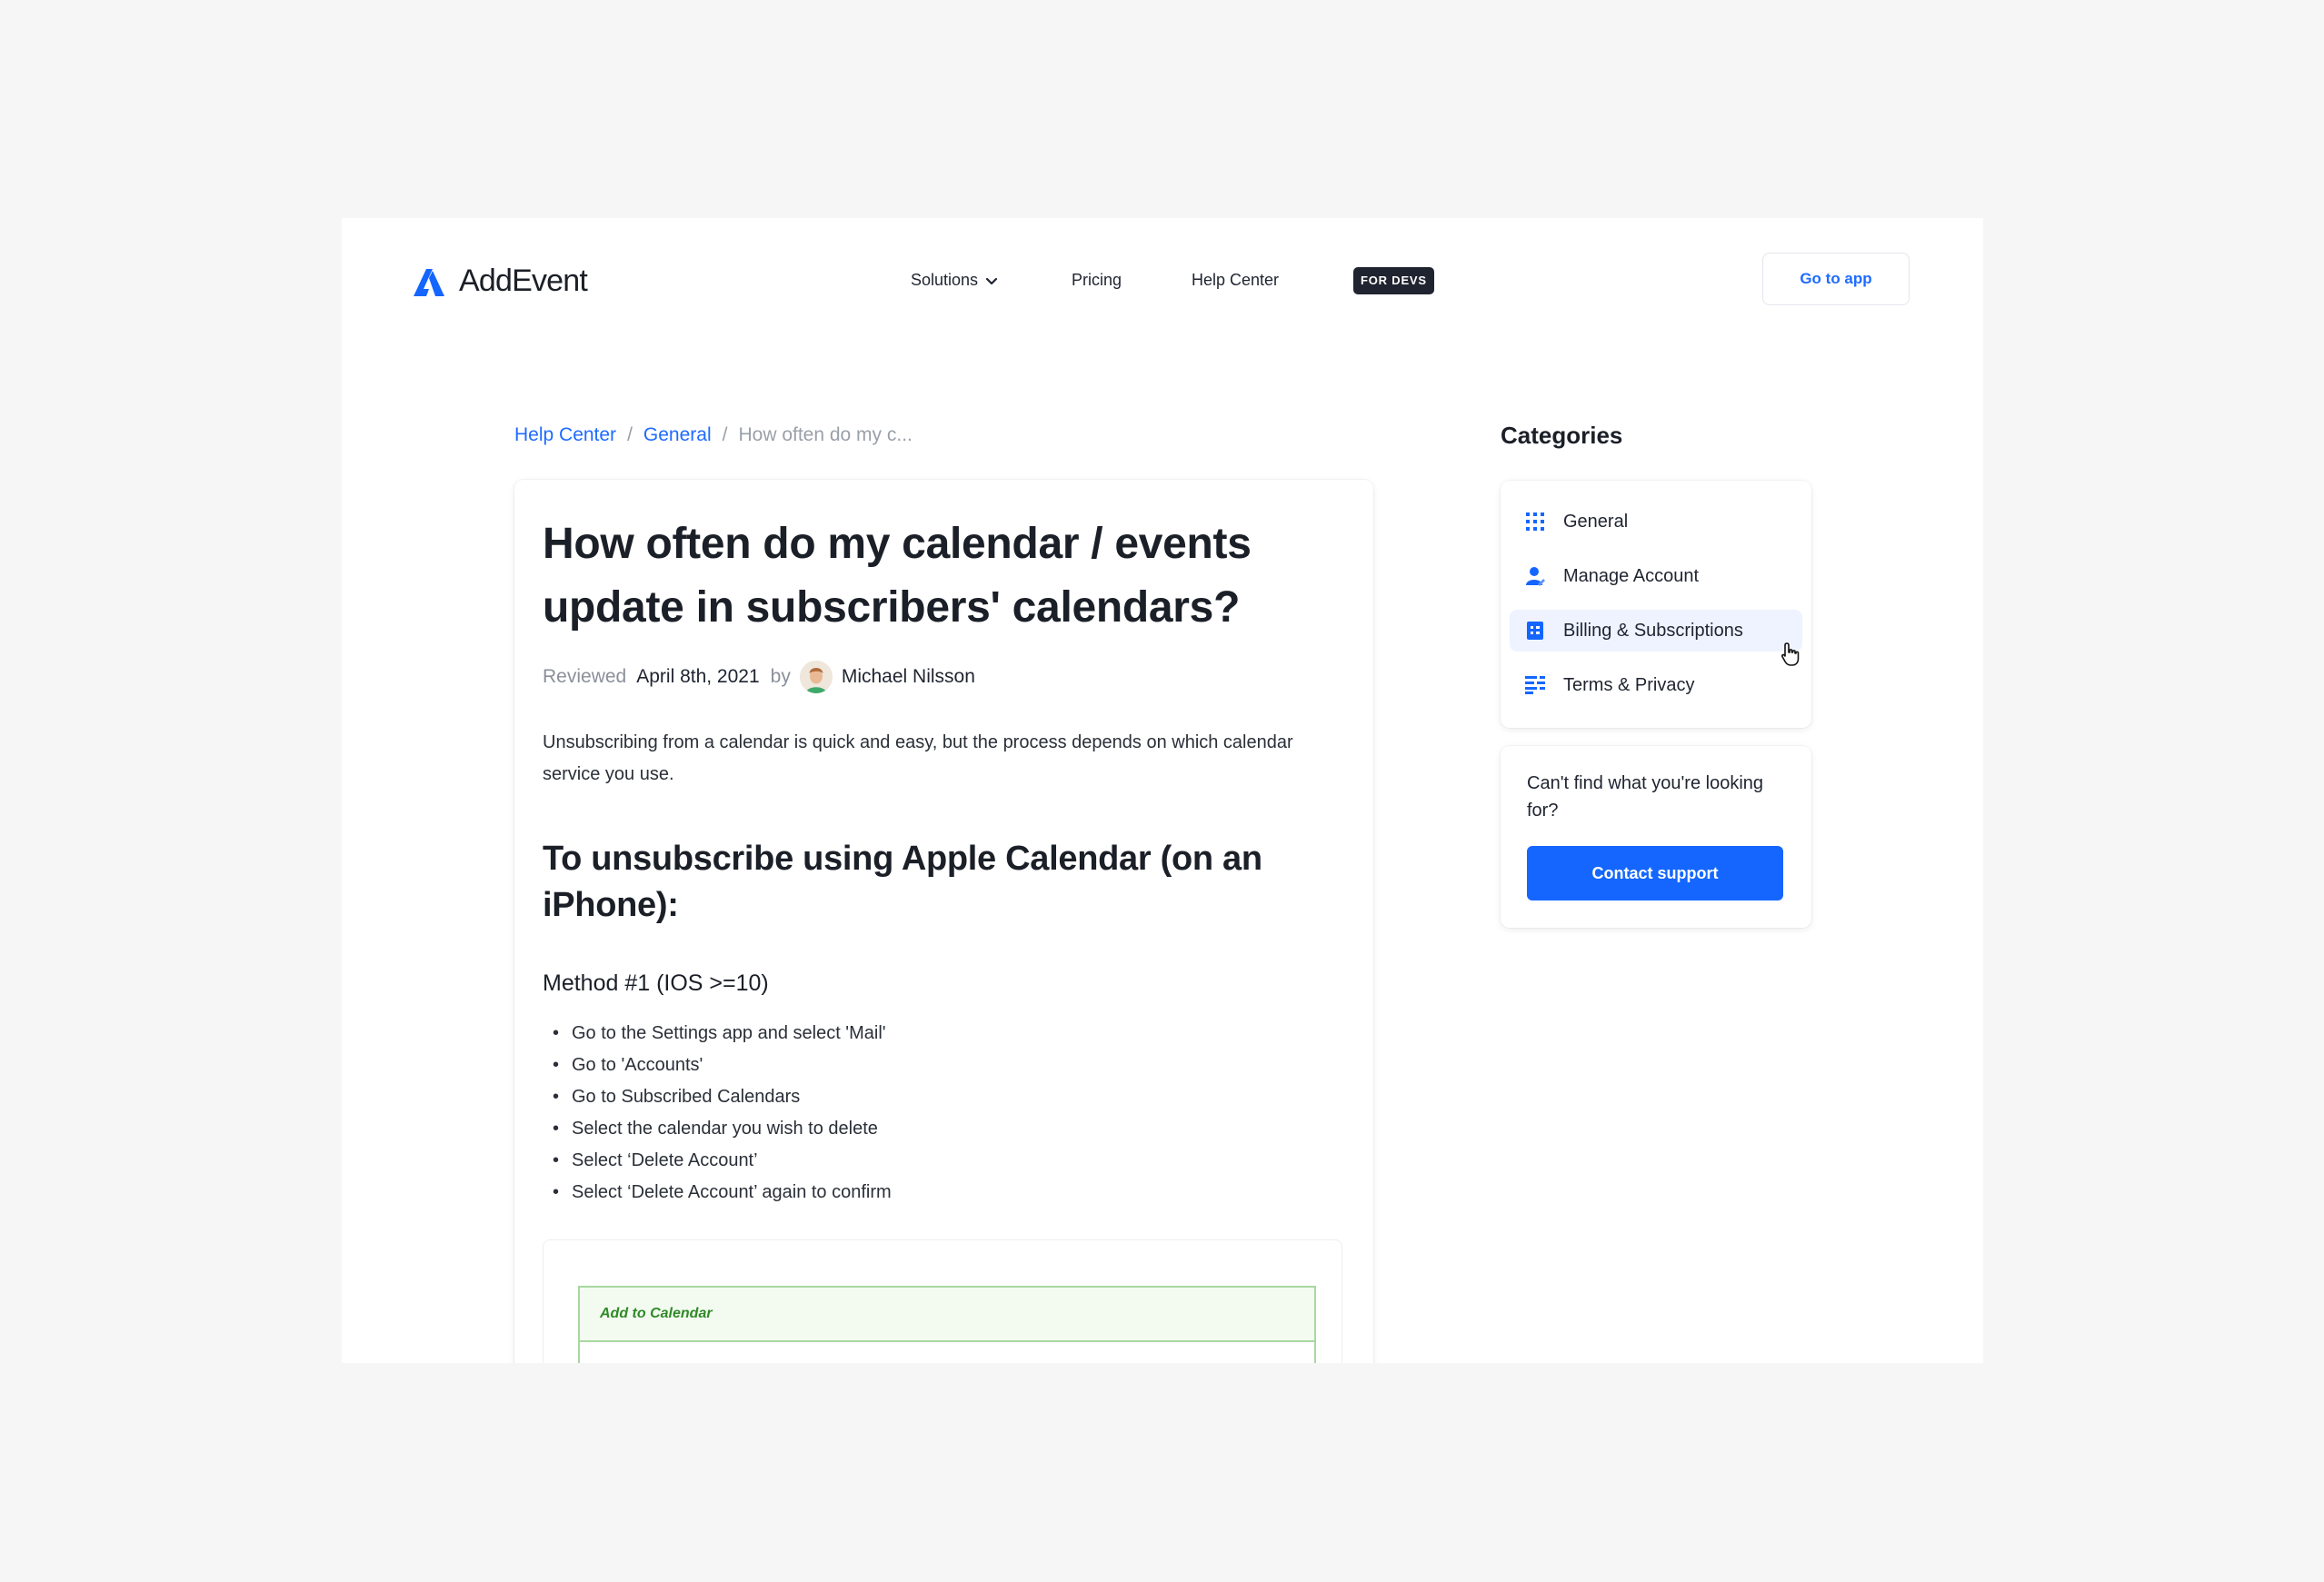 The image size is (2324, 1582). I want to click on add-to-calendar-header: Add to Calendar, so click(947, 1315).